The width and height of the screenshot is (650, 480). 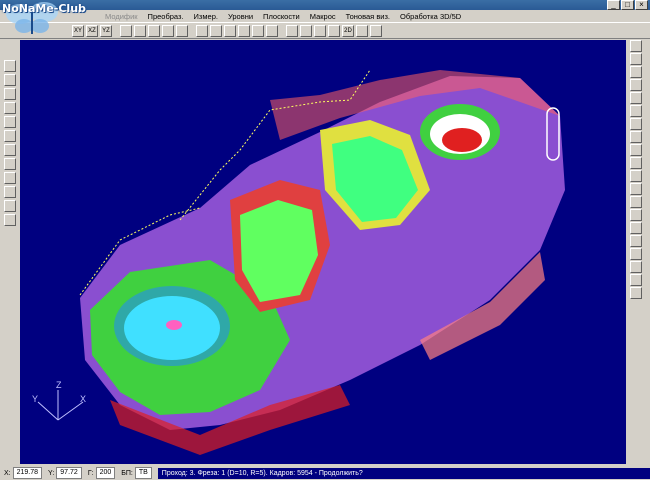 What do you see at coordinates (240, 16) in the screenshot?
I see `menu-item: Уровни` at bounding box center [240, 16].